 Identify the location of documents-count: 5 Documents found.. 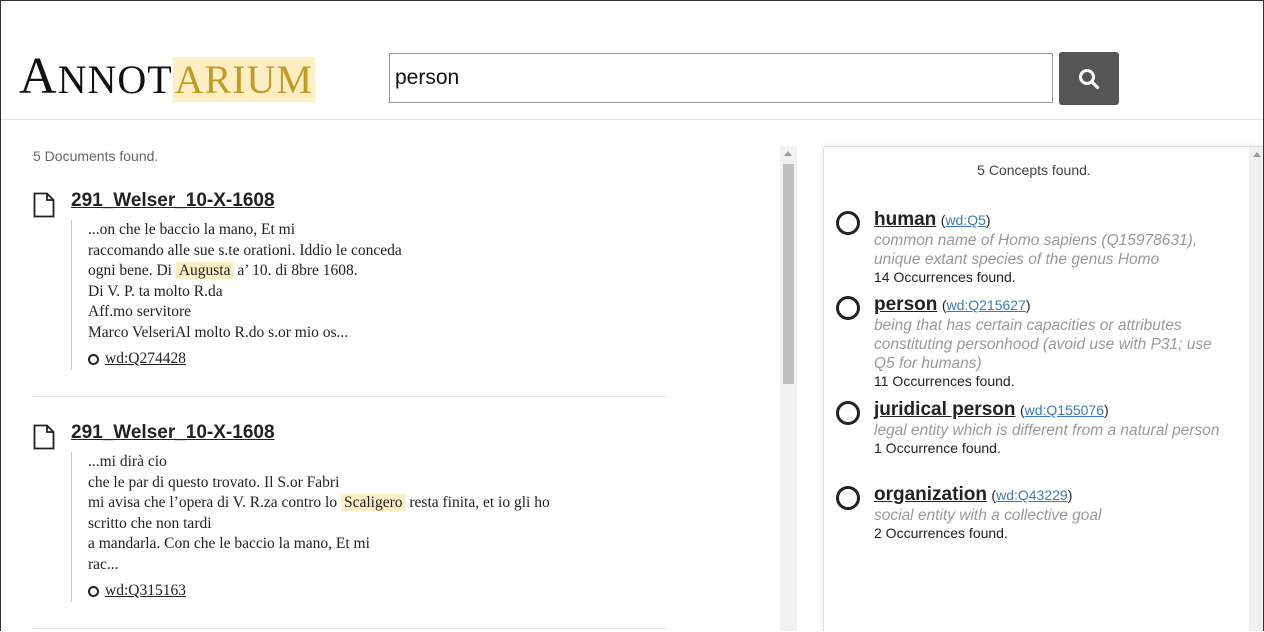
(96, 156).